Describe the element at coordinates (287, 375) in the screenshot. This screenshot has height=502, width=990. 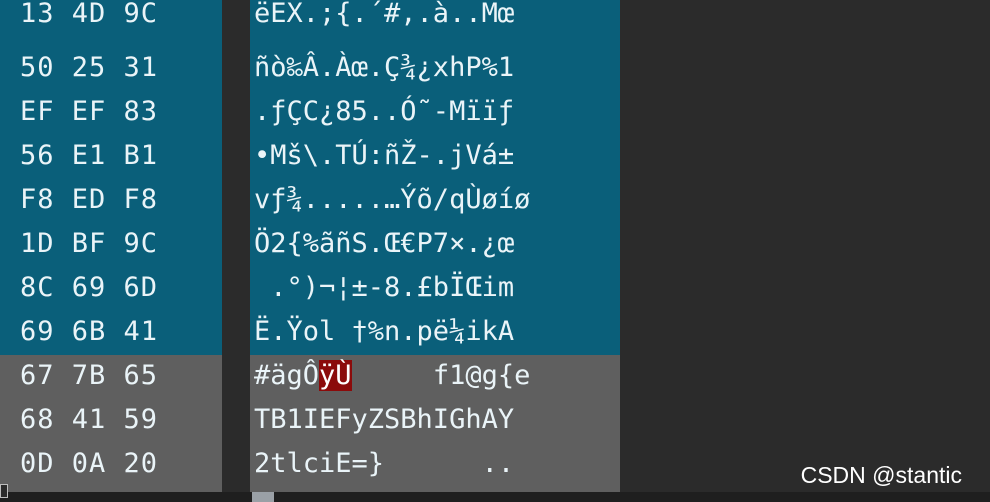
I see `ascii-text-before-cursor: #ägÔ` at that location.